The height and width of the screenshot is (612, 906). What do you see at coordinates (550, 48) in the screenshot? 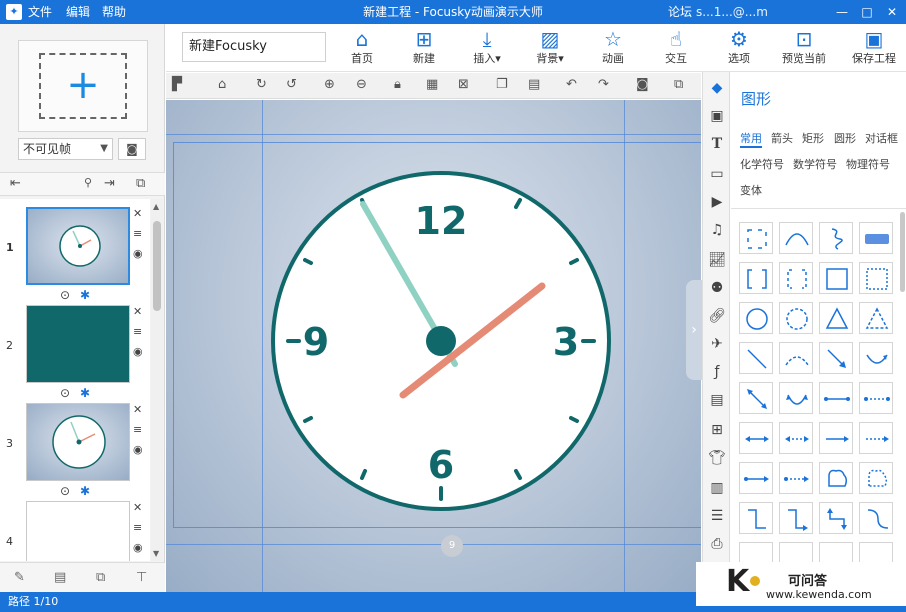
I see `background-button: ▨ 背景▾` at bounding box center [550, 48].